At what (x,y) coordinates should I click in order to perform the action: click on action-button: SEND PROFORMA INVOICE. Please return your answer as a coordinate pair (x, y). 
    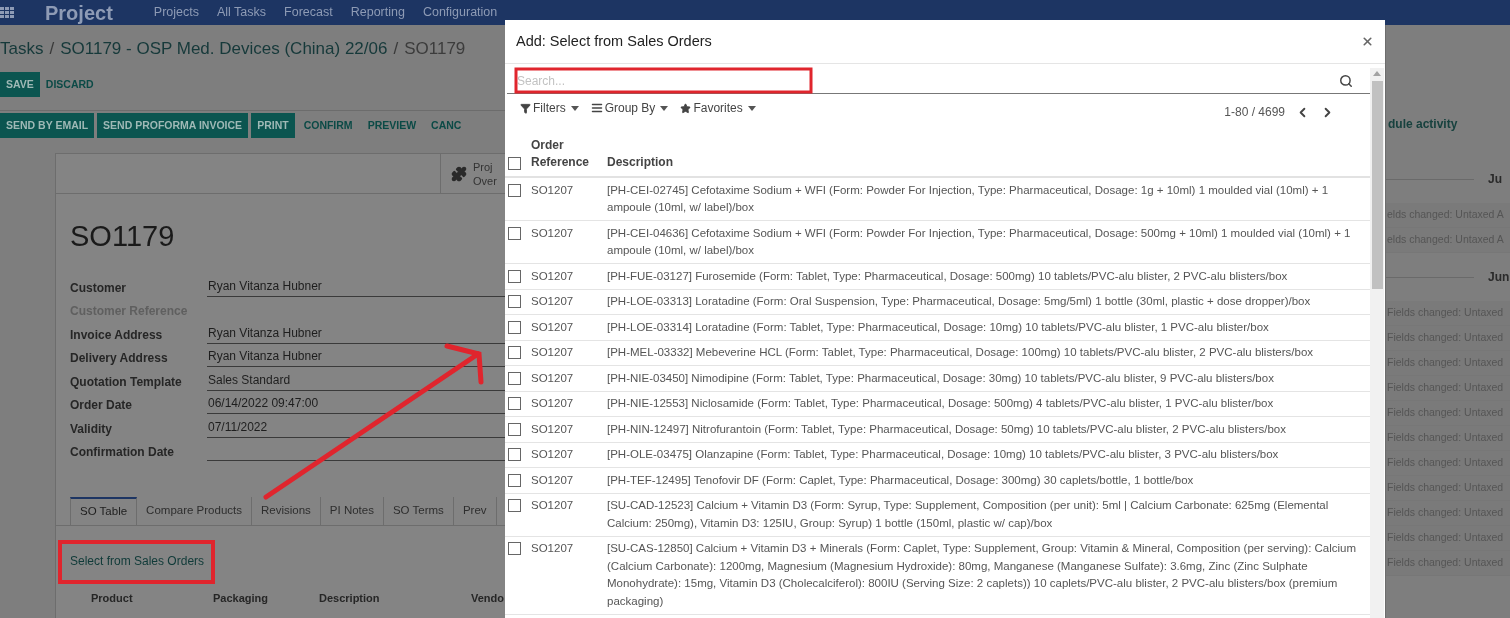
    Looking at the image, I should click on (173, 125).